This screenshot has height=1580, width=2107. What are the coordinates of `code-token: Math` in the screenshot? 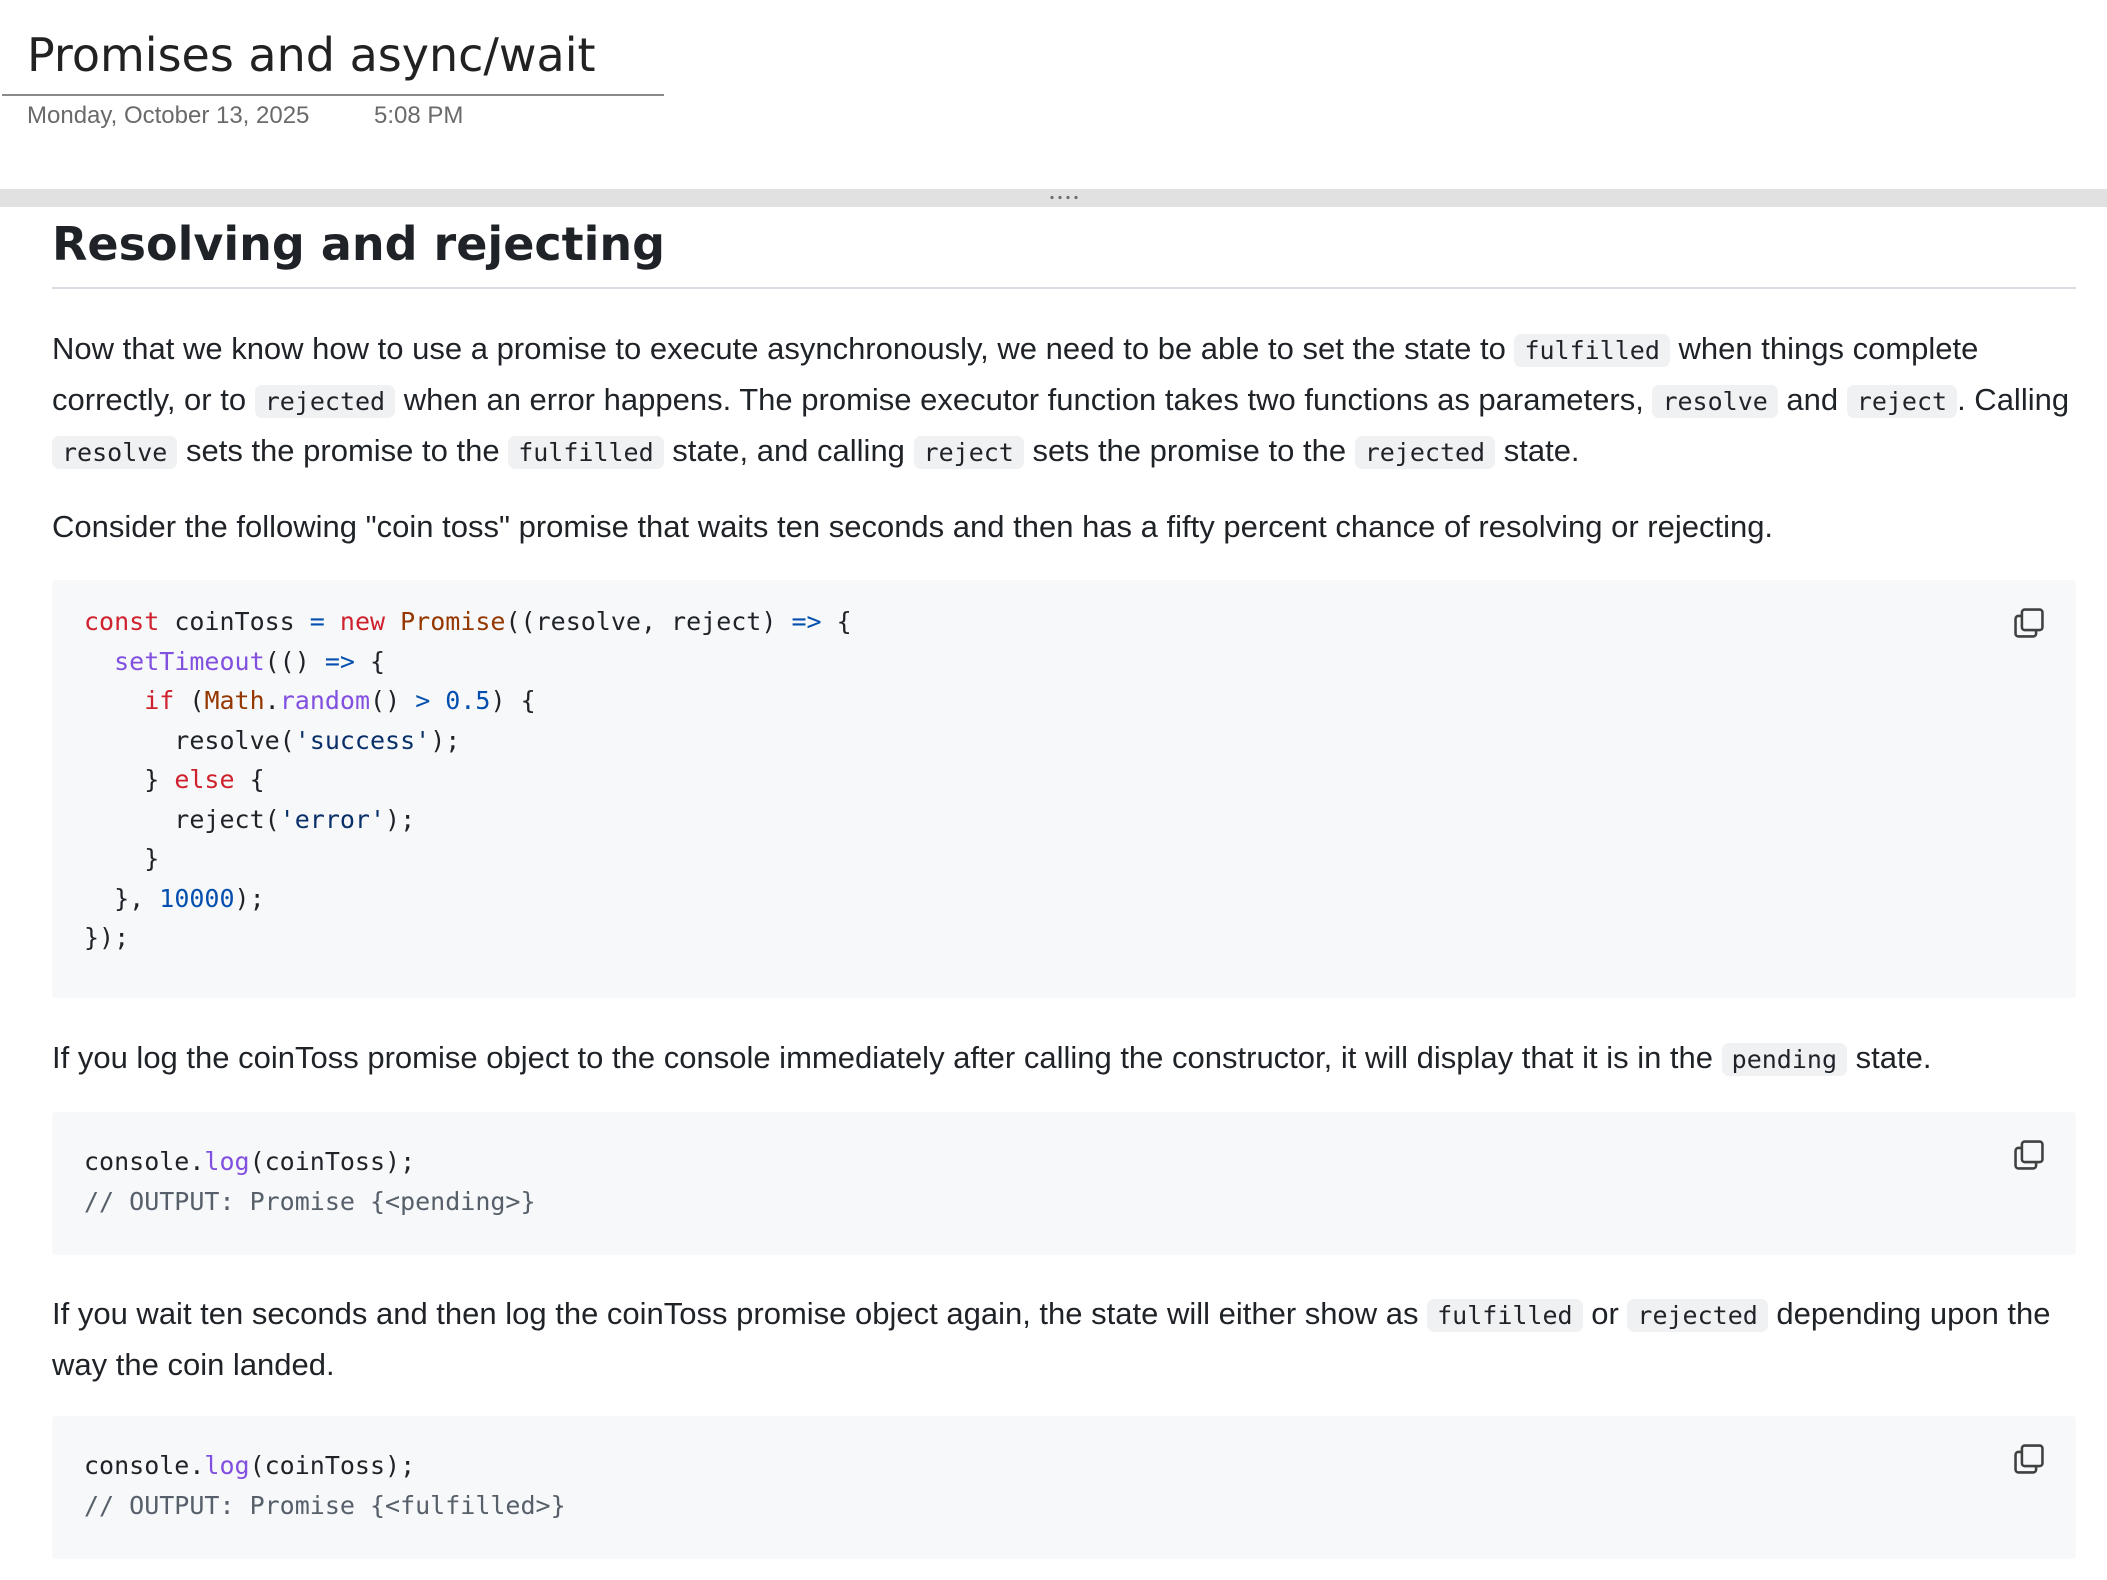 It's located at (234, 700).